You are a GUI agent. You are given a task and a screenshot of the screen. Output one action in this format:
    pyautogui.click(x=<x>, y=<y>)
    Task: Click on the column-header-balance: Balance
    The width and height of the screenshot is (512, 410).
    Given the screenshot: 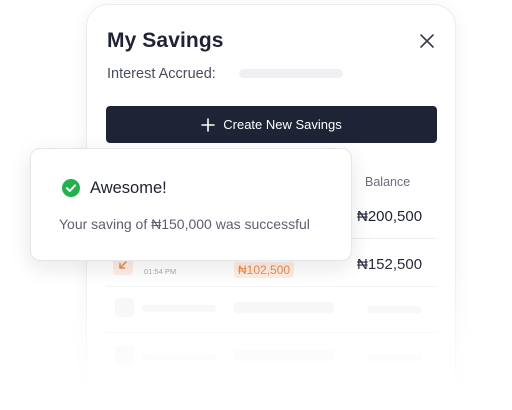 What is the action you would take?
    pyautogui.click(x=388, y=182)
    